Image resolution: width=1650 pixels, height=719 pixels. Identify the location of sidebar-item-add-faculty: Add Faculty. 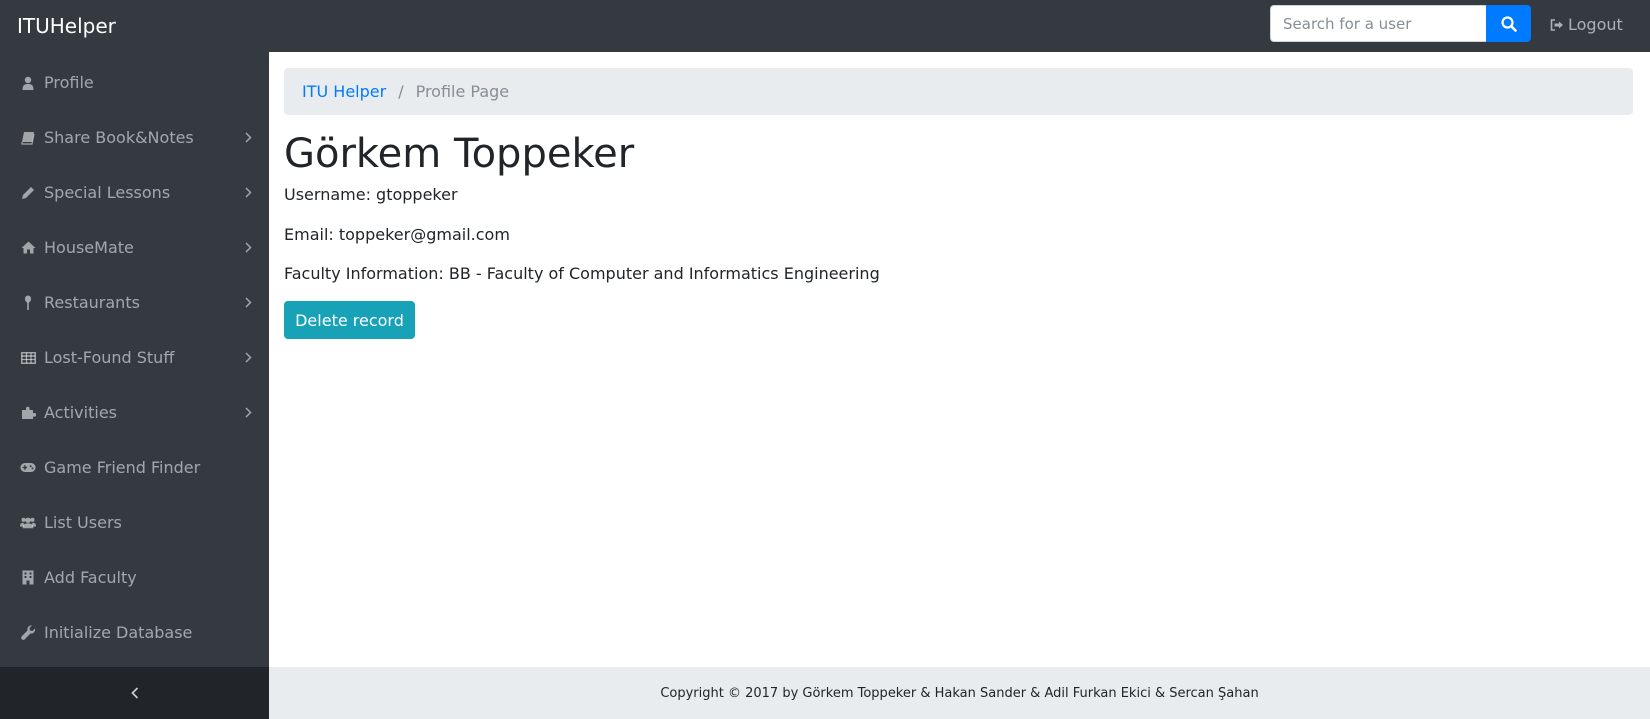
(134, 577).